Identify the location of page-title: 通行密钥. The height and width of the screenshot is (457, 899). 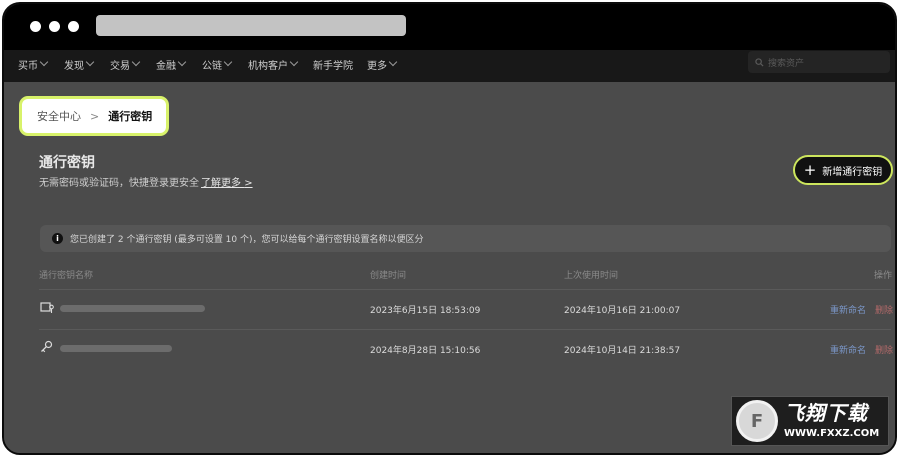
(67, 163).